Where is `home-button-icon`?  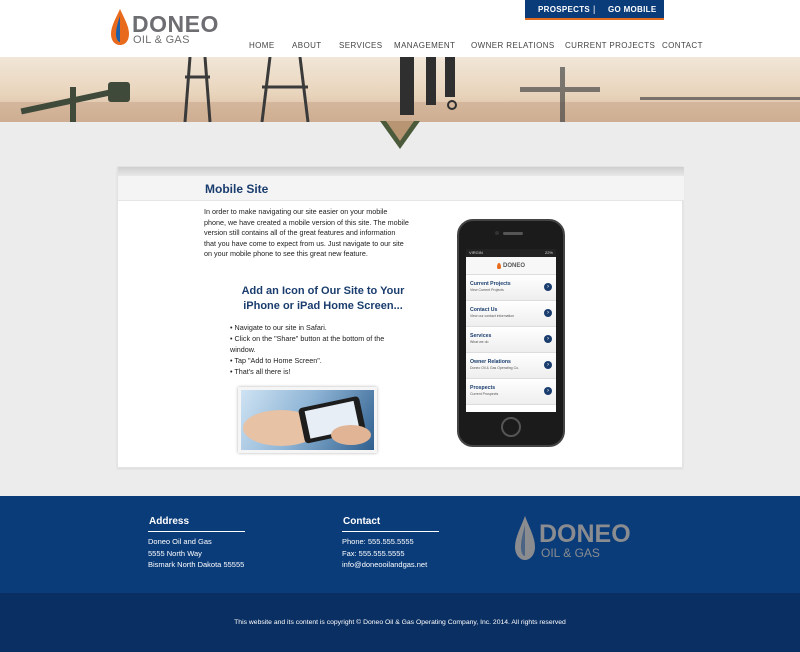 home-button-icon is located at coordinates (511, 427).